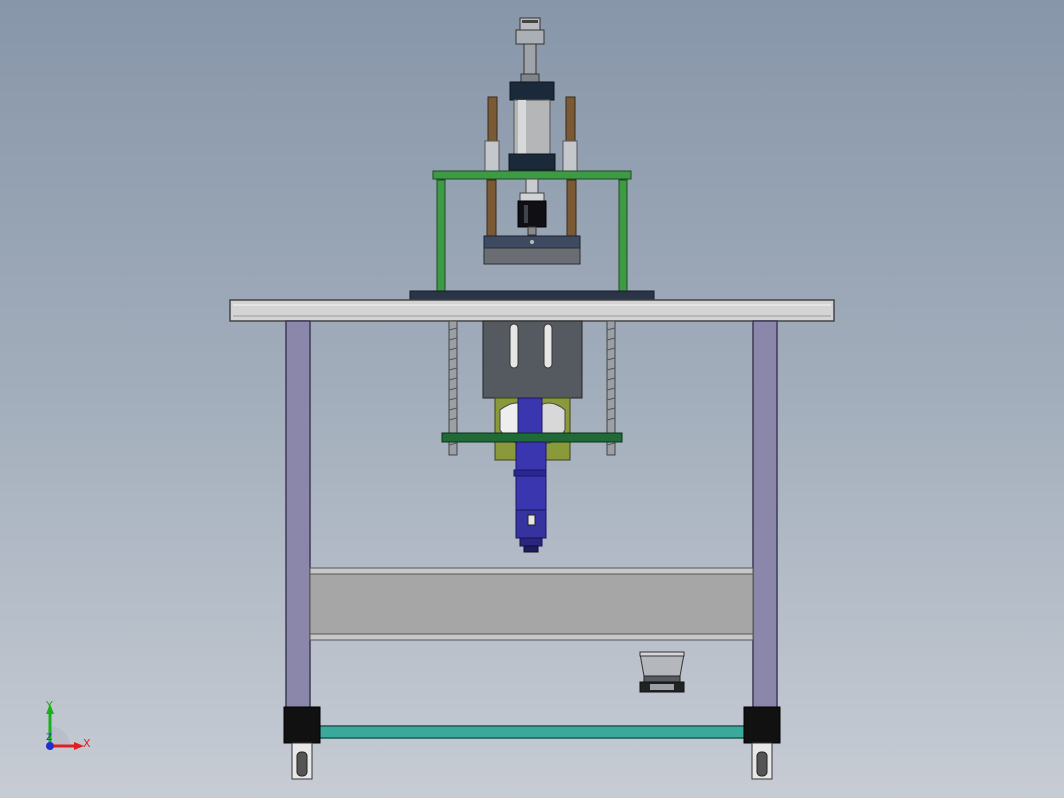 This screenshot has width=1064, height=798. What do you see at coordinates (49, 705) in the screenshot?
I see `triad-y-label: Y` at bounding box center [49, 705].